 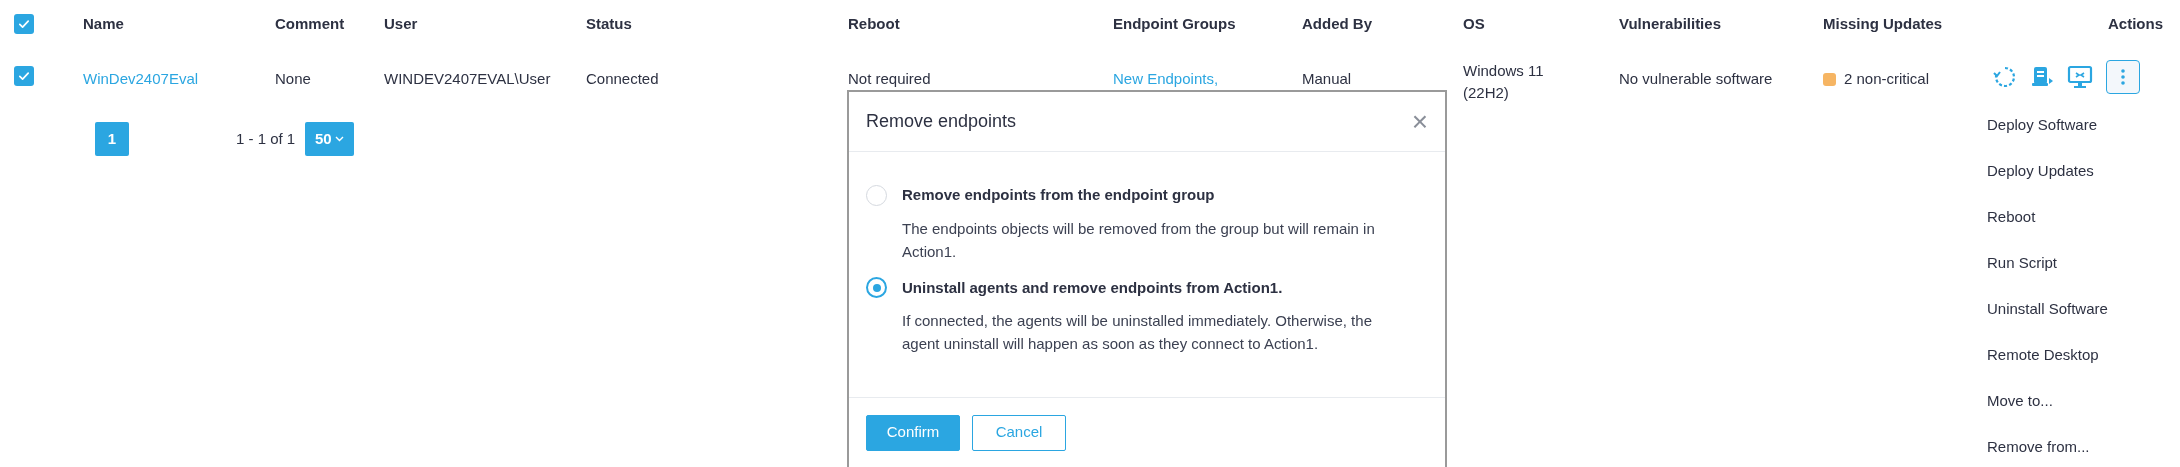 I want to click on column-header: Endpoint Groups, so click(x=1174, y=23).